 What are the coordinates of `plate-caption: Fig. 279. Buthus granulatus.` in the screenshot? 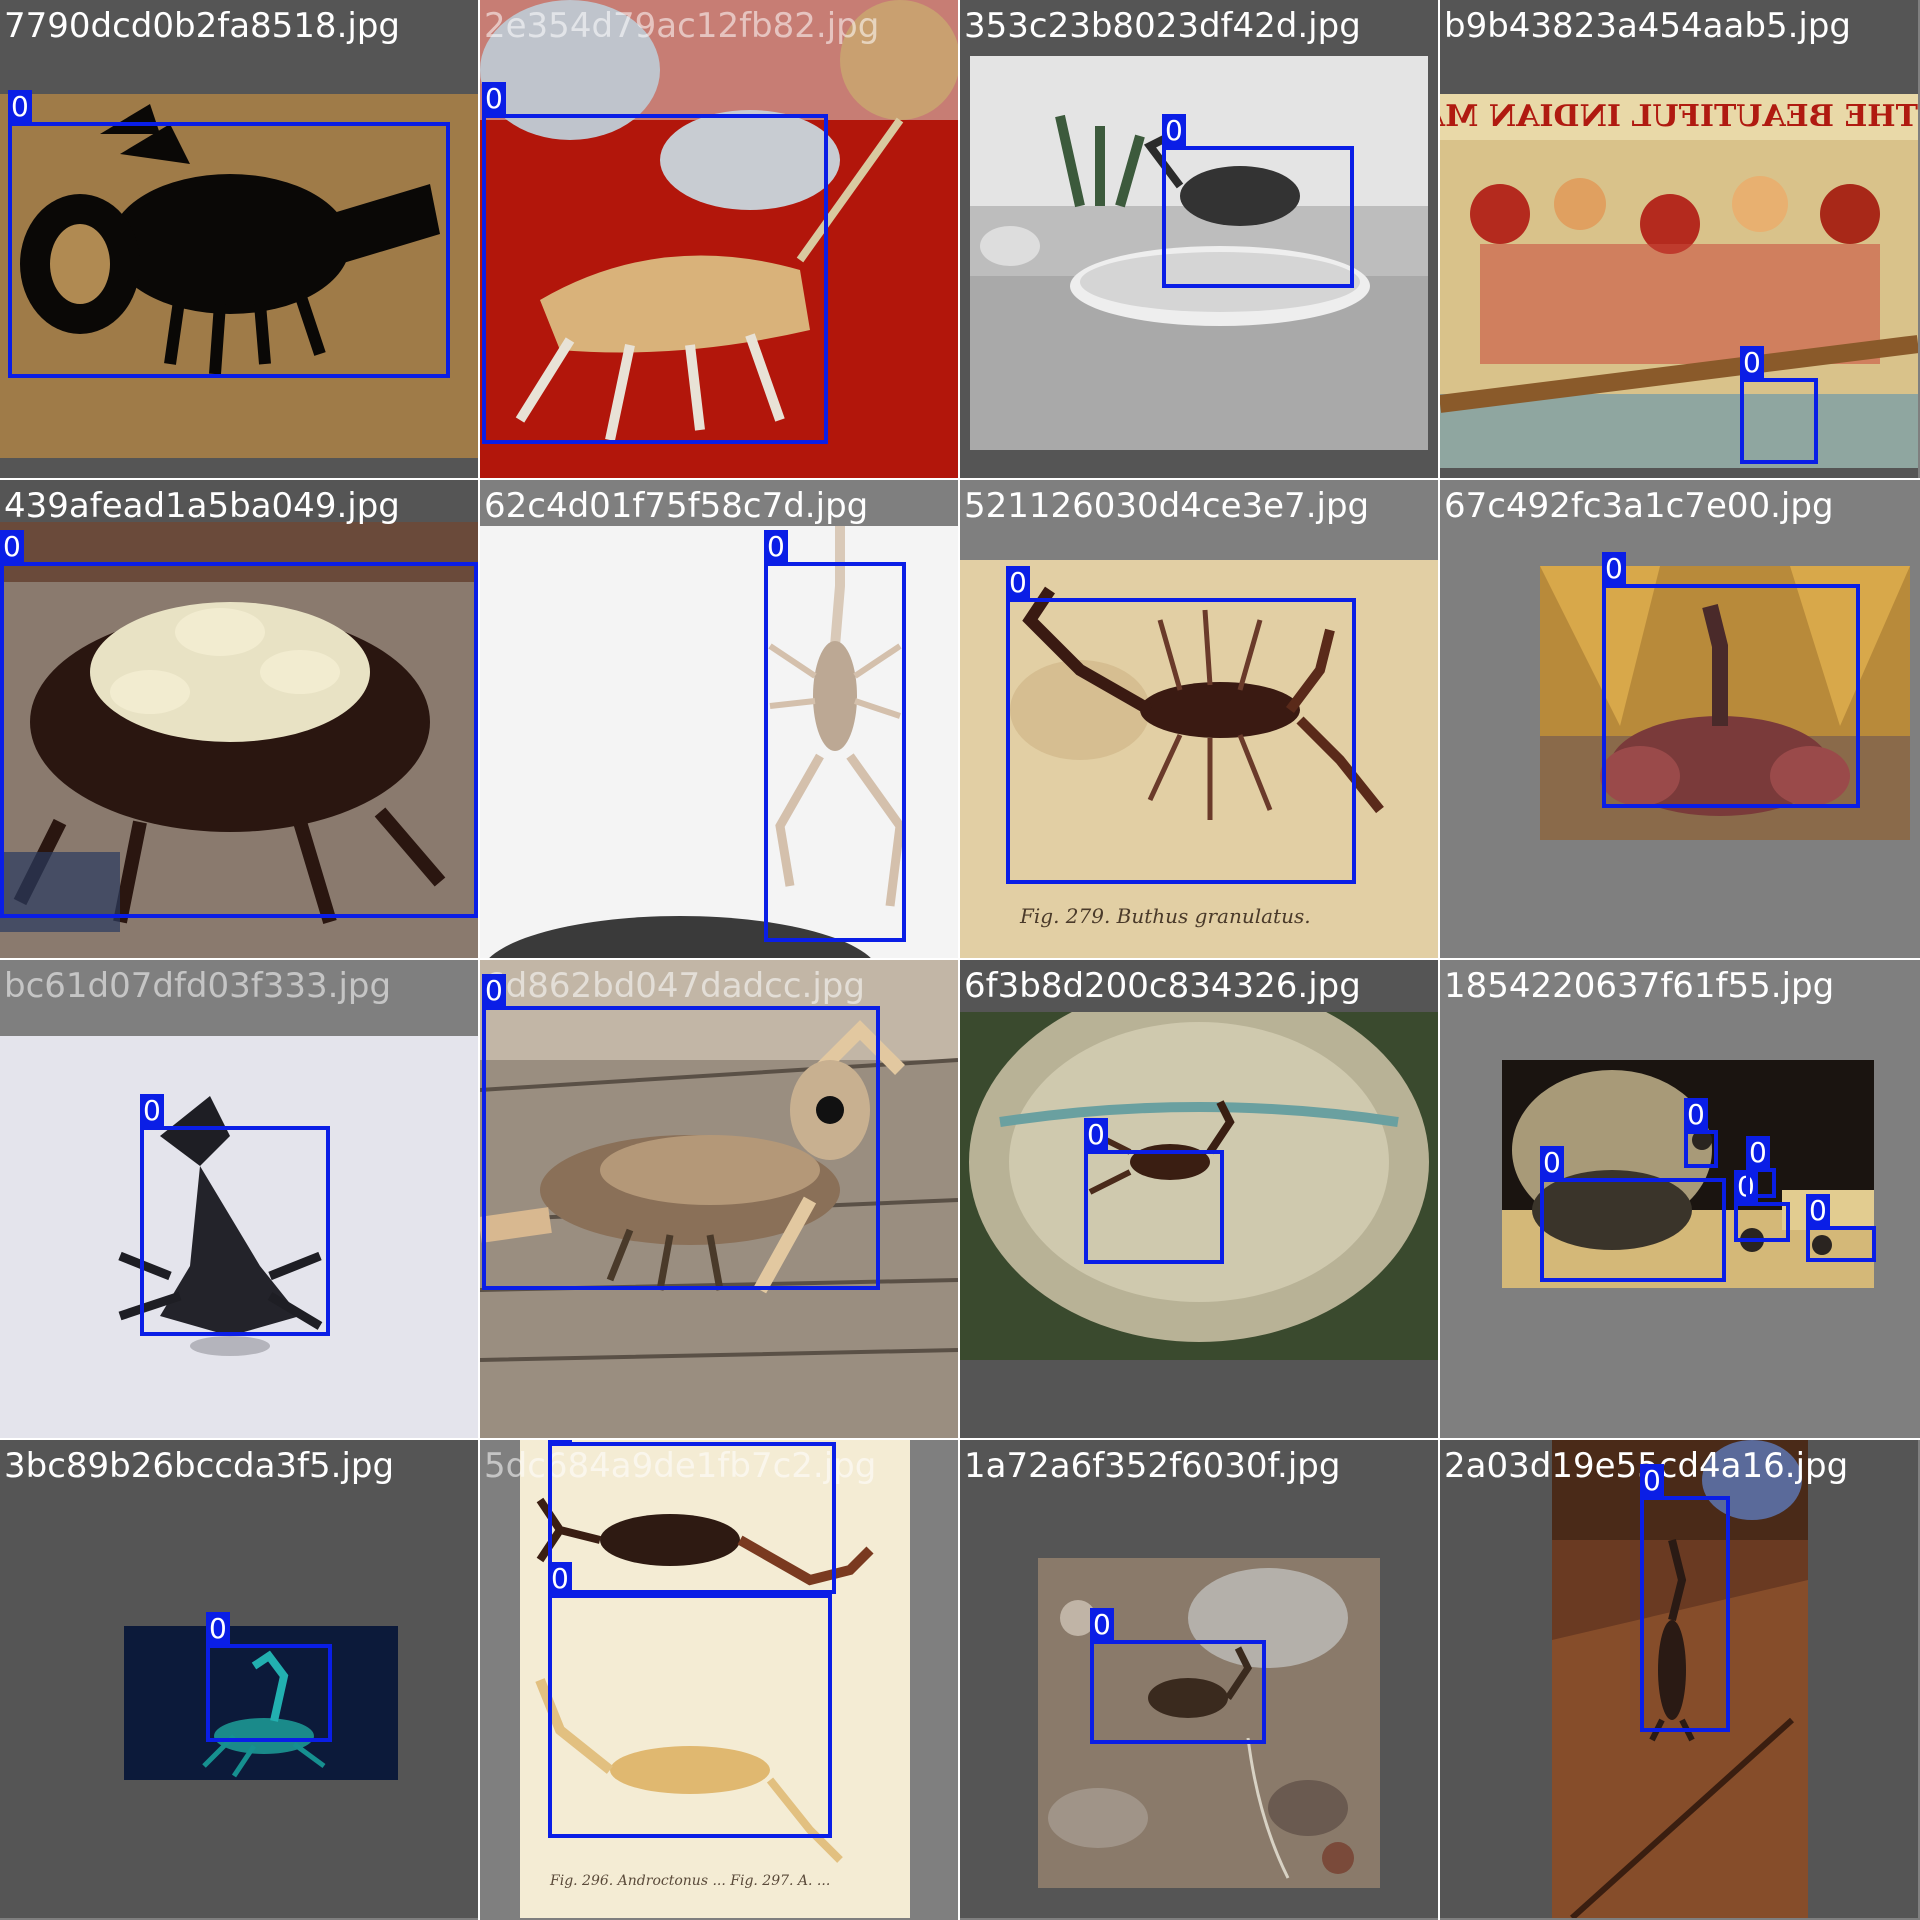 It's located at (1165, 916).